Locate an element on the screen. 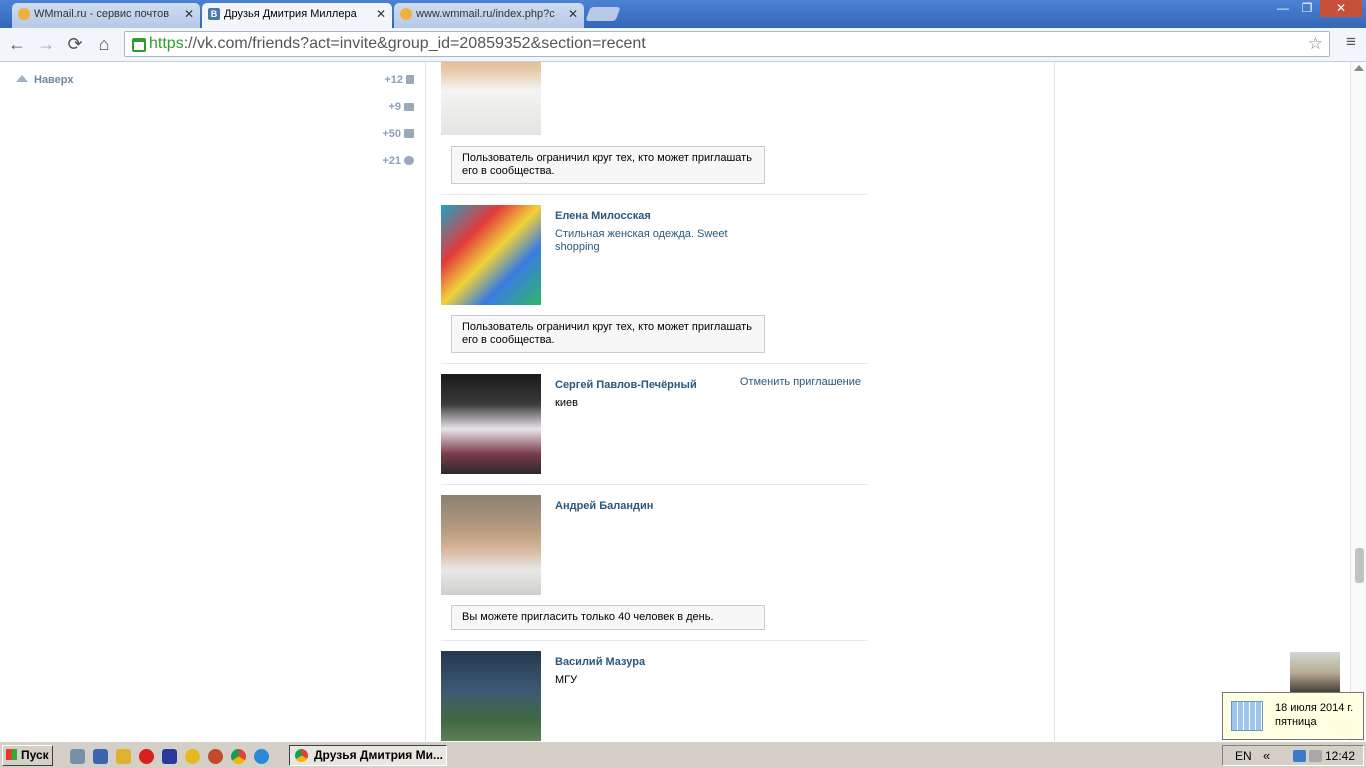  right-column is located at coordinates (968, 401).